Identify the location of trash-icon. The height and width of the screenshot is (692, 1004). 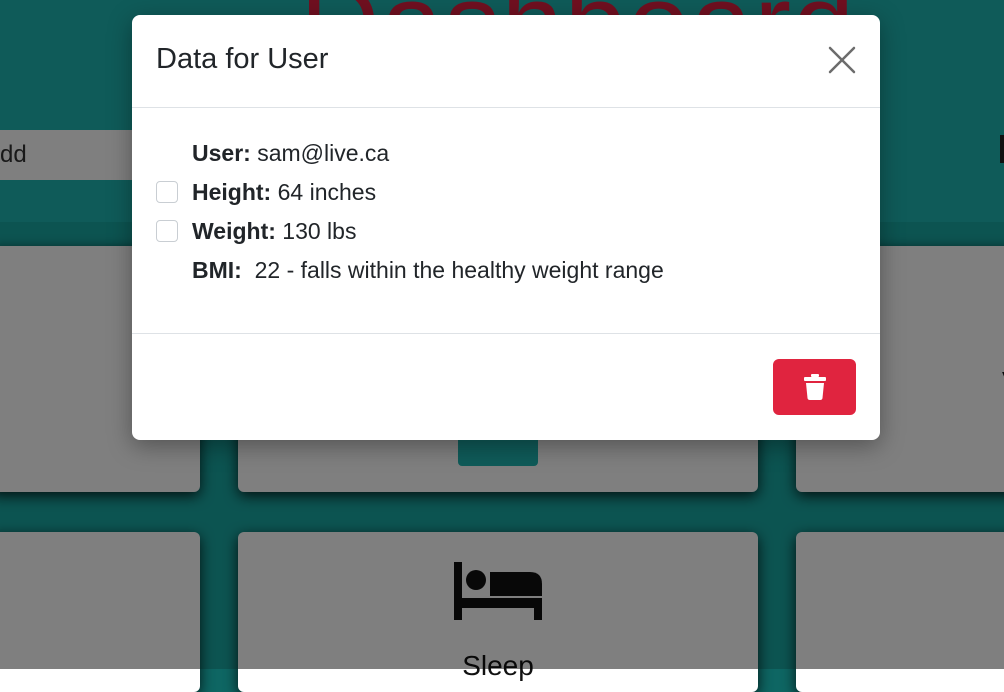
(814, 387).